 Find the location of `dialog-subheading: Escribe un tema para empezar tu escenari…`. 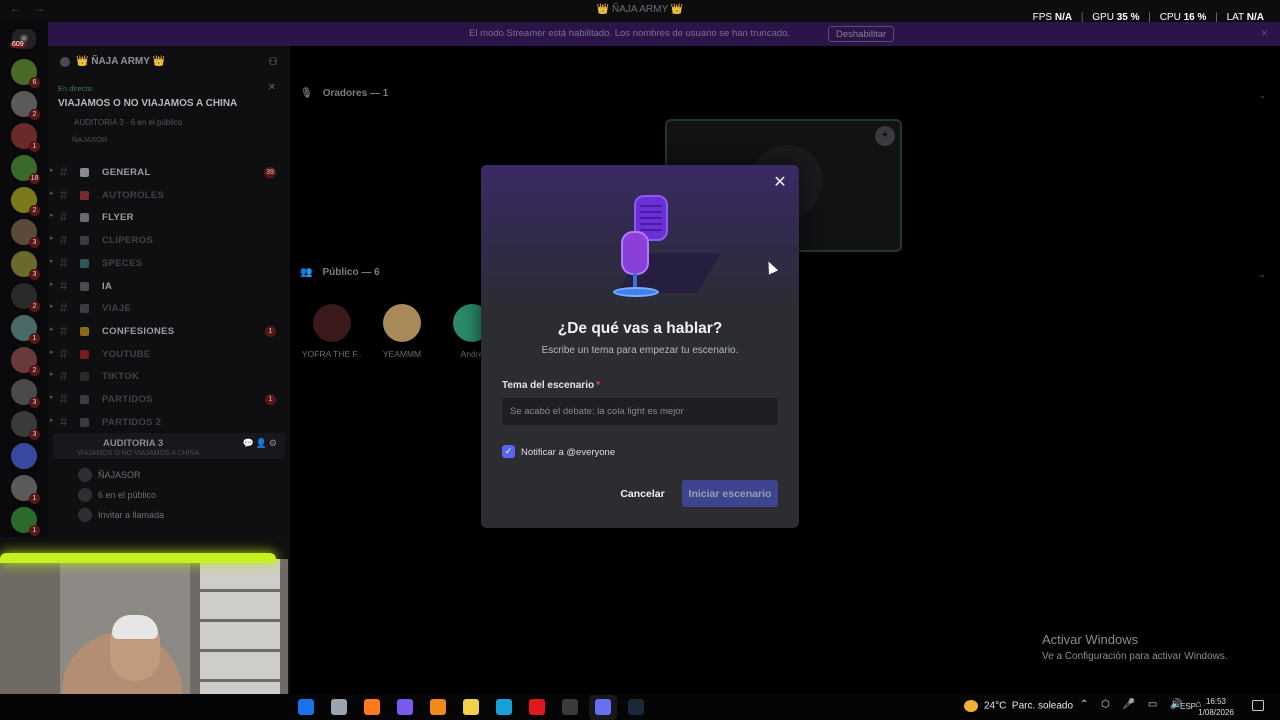

dialog-subheading: Escribe un tema para empezar tu escenari… is located at coordinates (640, 350).